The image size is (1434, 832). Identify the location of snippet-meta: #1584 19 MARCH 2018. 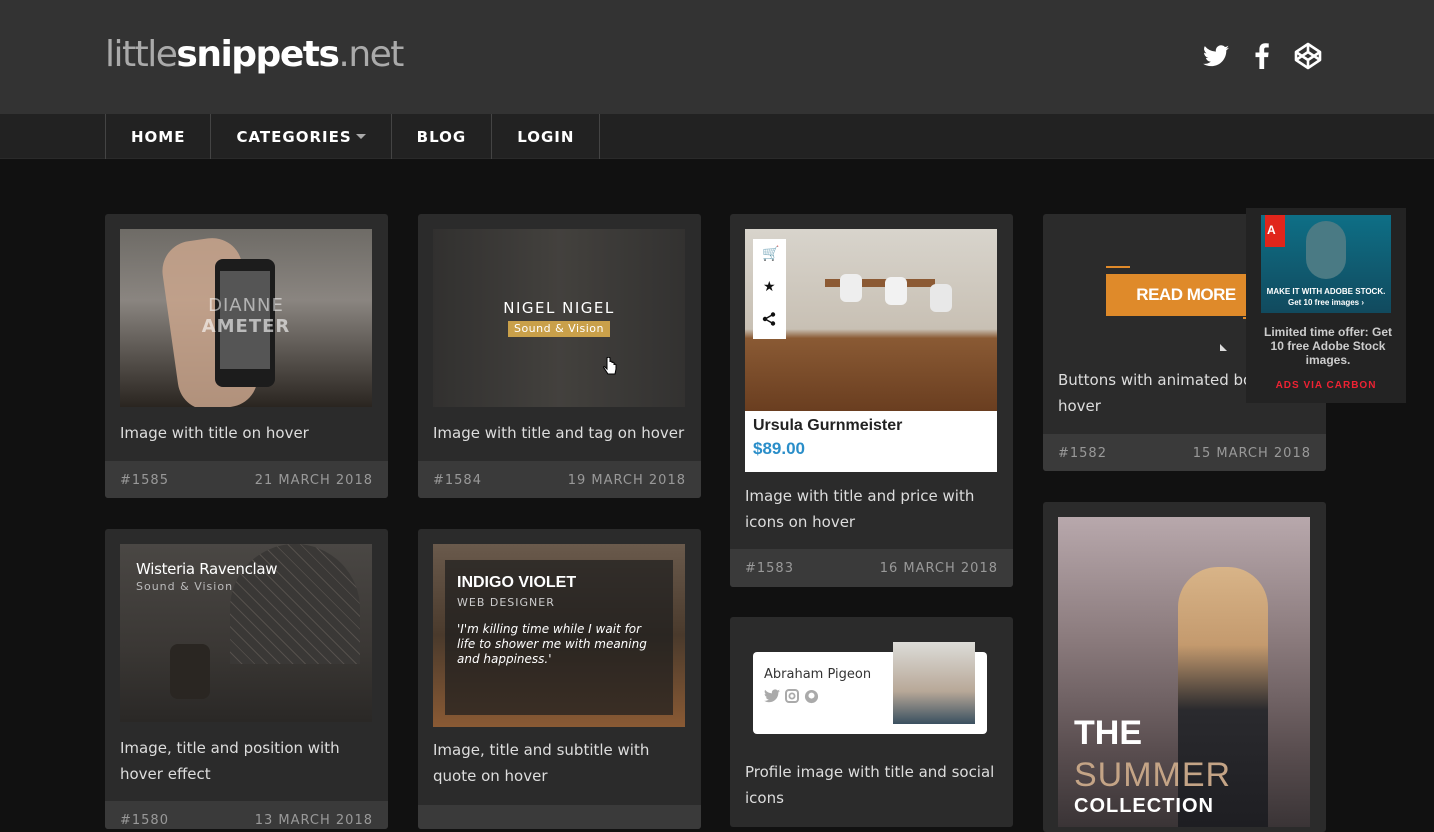
(559, 479).